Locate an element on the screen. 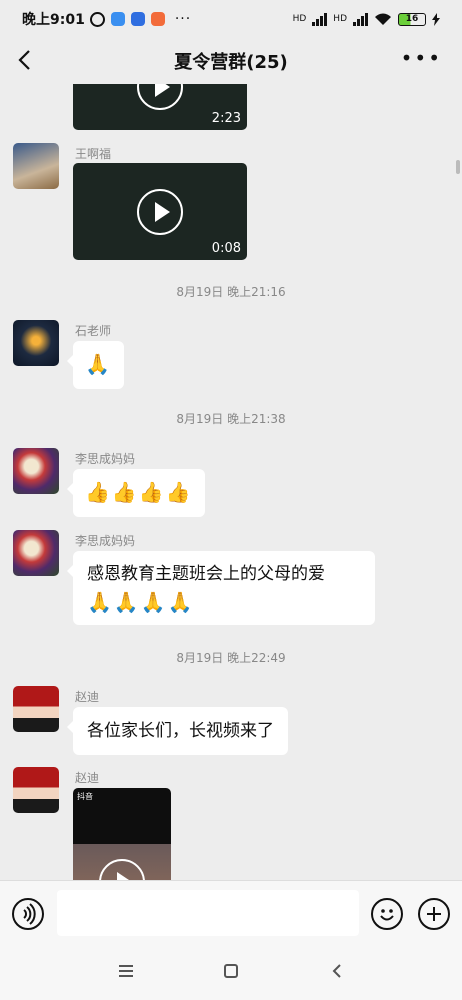  system-nav-bar is located at coordinates (231, 973).